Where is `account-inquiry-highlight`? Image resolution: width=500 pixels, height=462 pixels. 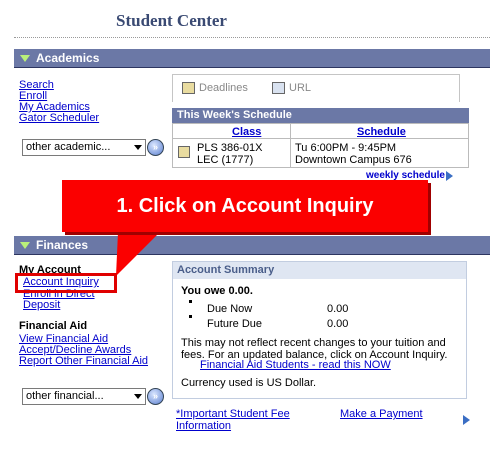 account-inquiry-highlight is located at coordinates (66, 283).